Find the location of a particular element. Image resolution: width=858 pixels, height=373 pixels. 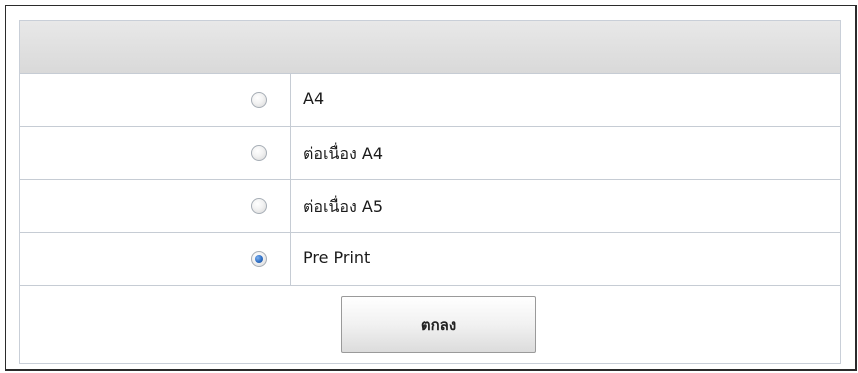

radio-pre-print is located at coordinates (259, 259).